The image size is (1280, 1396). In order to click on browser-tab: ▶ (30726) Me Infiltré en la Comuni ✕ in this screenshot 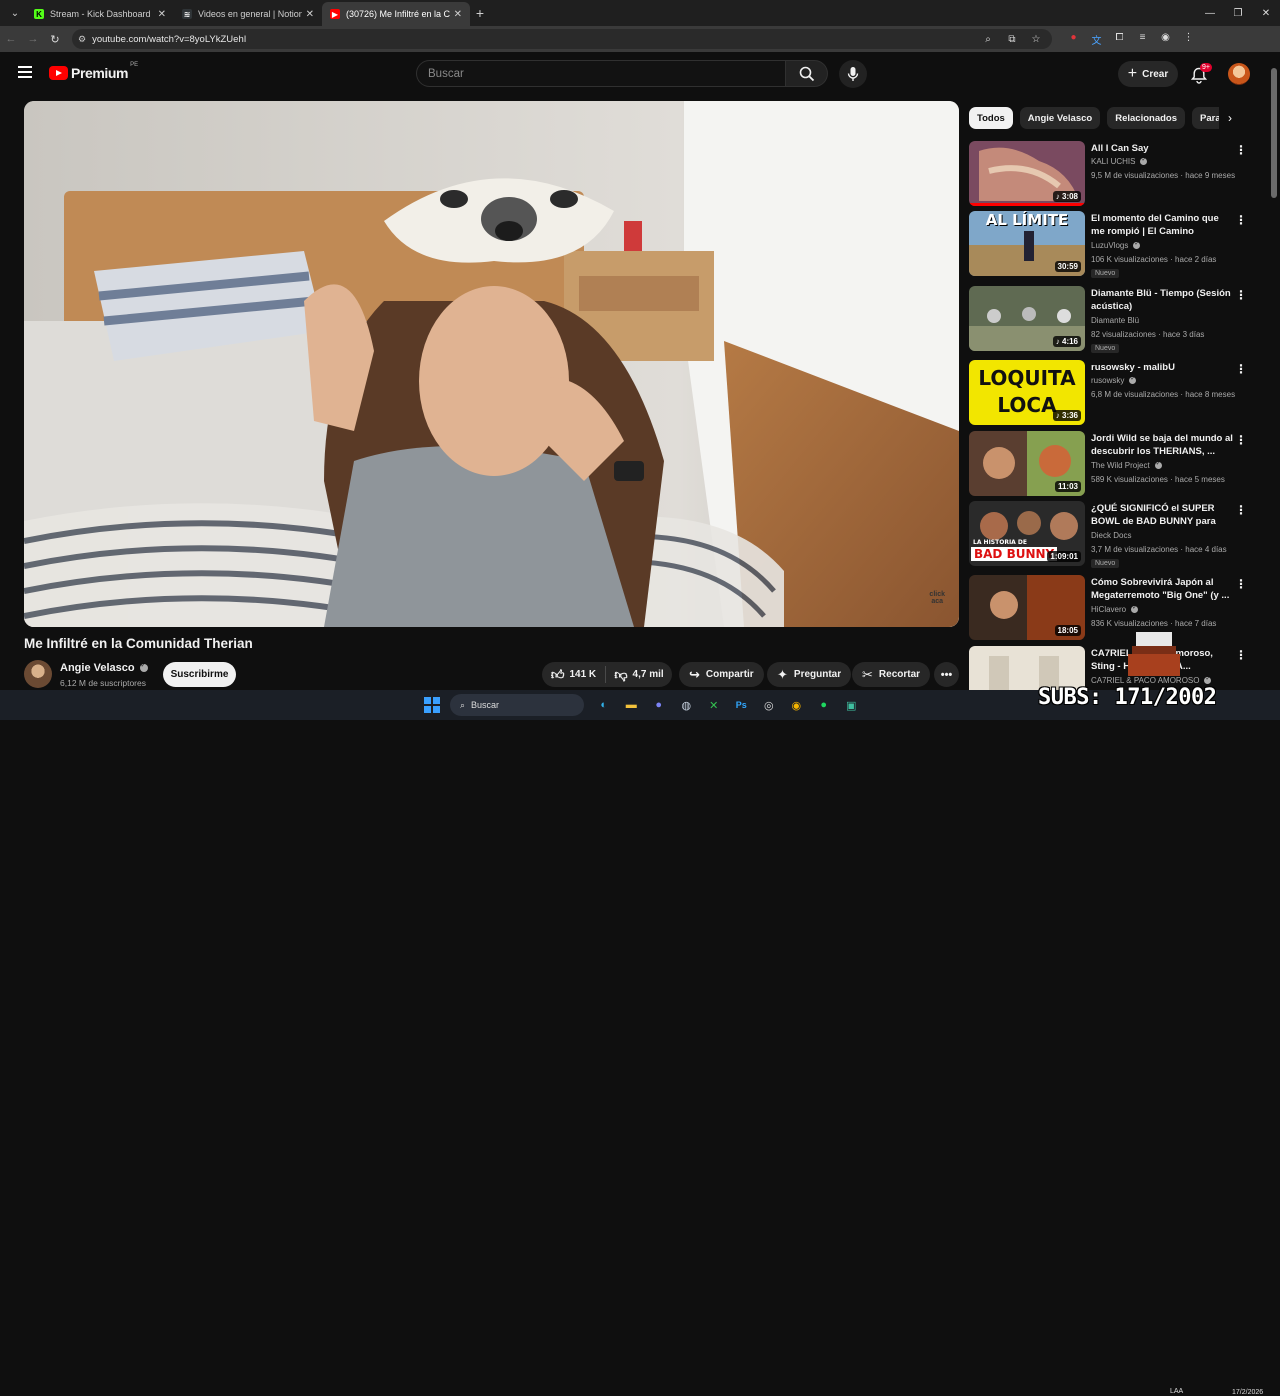, I will do `click(396, 14)`.